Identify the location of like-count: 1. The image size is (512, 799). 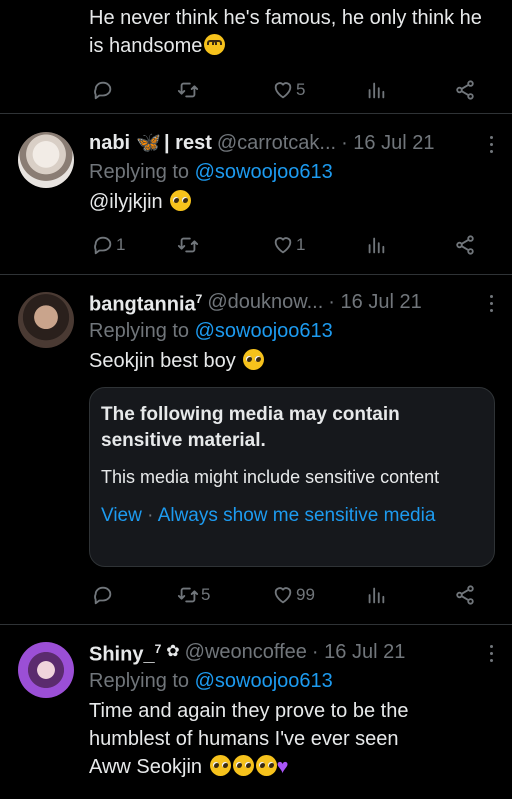
(301, 244).